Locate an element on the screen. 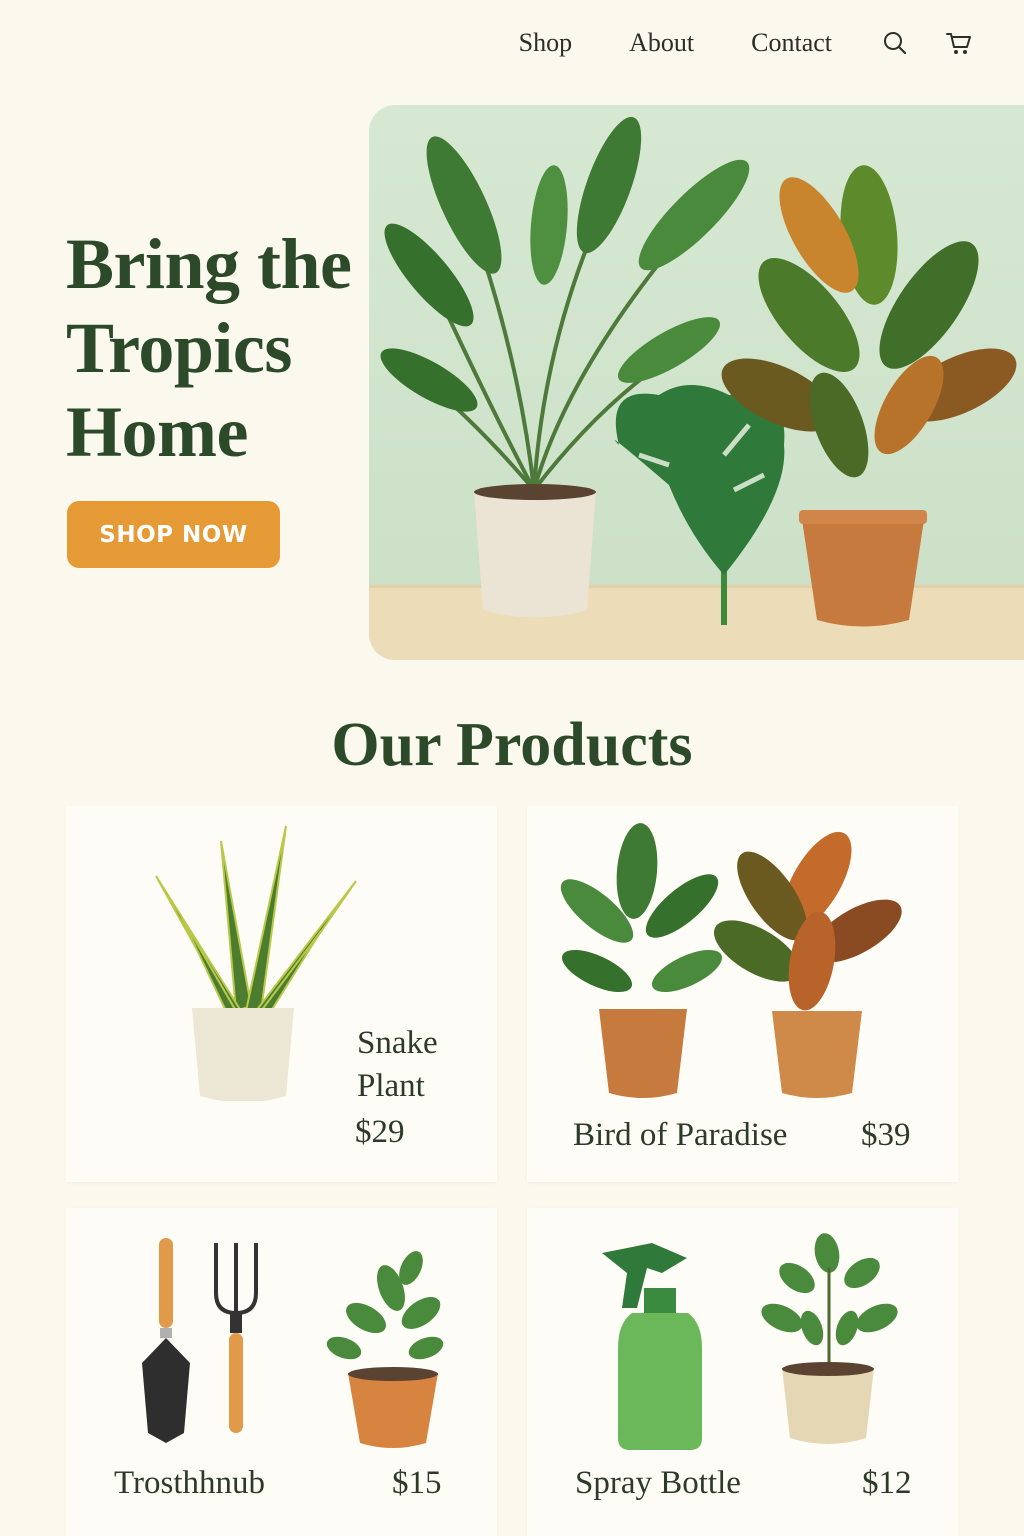 Image resolution: width=1024 pixels, height=1536 pixels. garden-tools-image is located at coordinates (293, 1343).